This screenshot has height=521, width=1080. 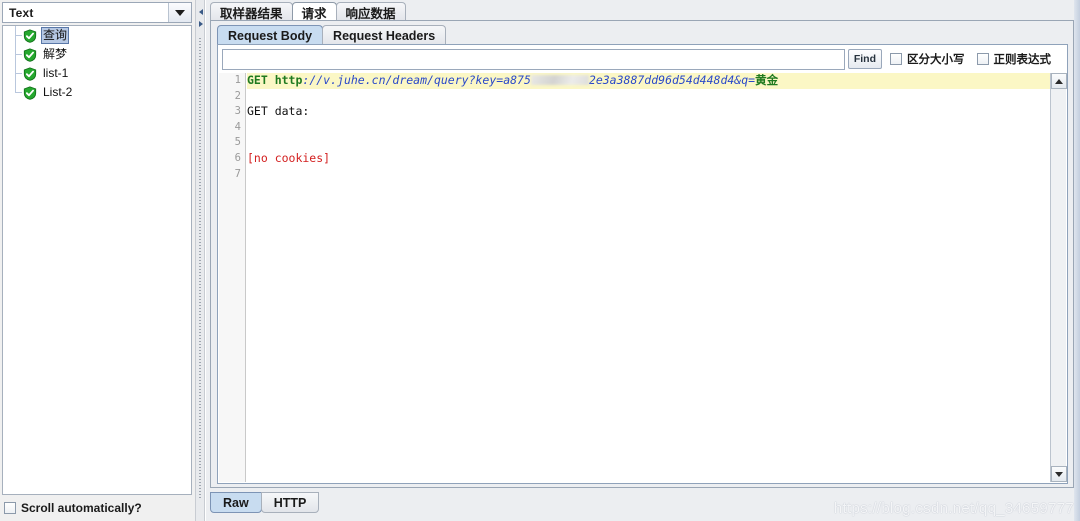 What do you see at coordinates (200, 268) in the screenshot?
I see `divider-grip` at bounding box center [200, 268].